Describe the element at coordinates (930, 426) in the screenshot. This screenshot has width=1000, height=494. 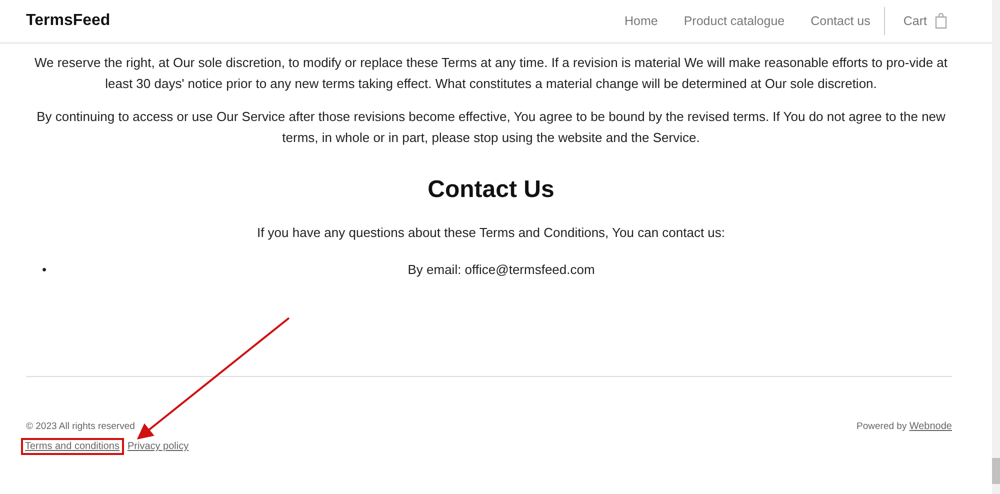
I see `footer-link: Webnode` at that location.